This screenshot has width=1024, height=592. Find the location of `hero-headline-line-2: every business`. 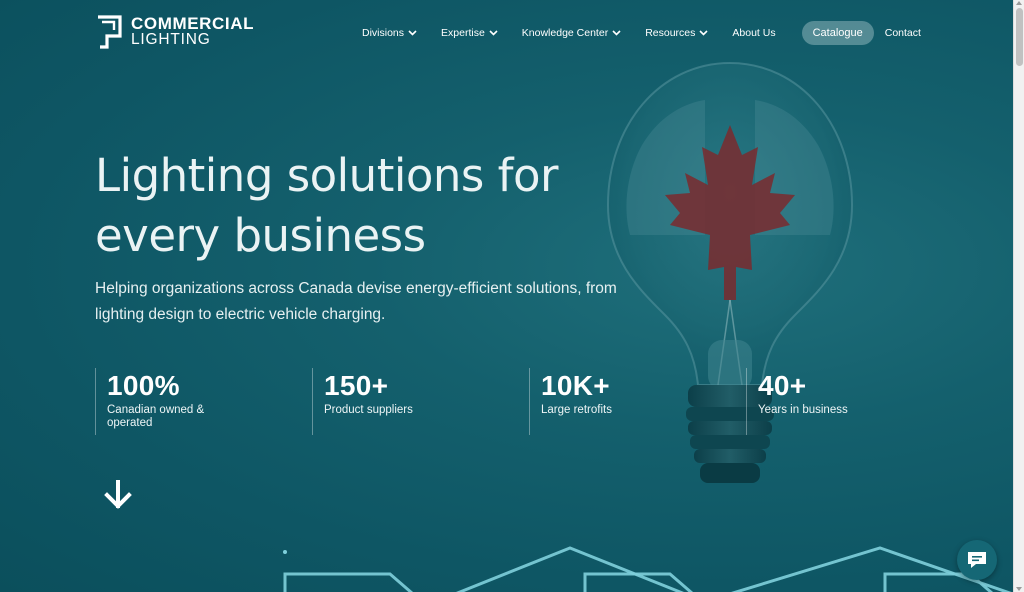

hero-headline-line-2: every business is located at coordinates (260, 235).